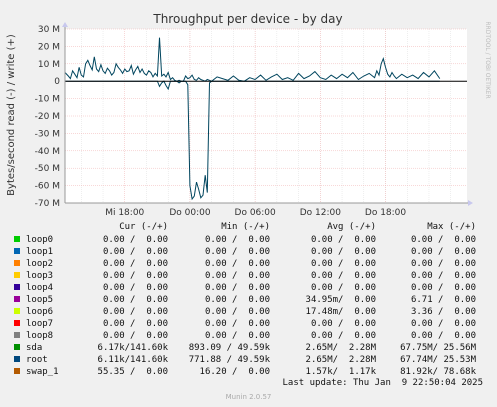  What do you see at coordinates (438, 360) in the screenshot?
I see `legend-max: 67.74M/ 25.53M` at bounding box center [438, 360].